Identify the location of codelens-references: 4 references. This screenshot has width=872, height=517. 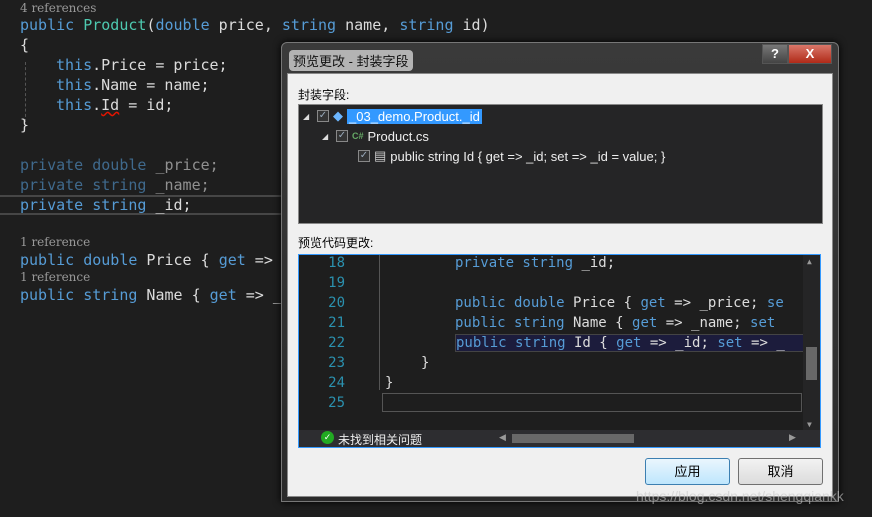
(58, 8).